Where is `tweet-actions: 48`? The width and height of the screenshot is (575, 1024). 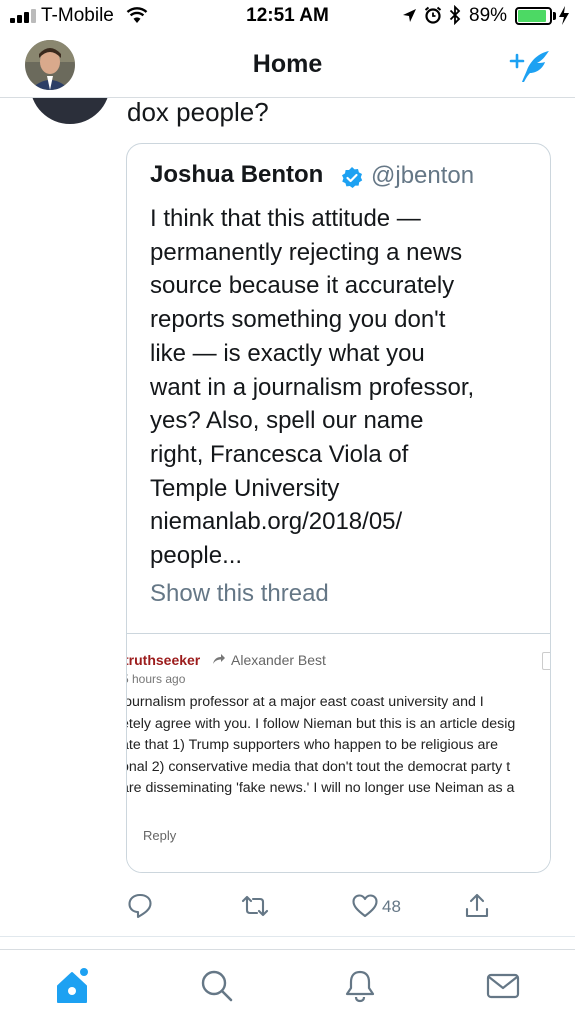 tweet-actions: 48 is located at coordinates (287, 908).